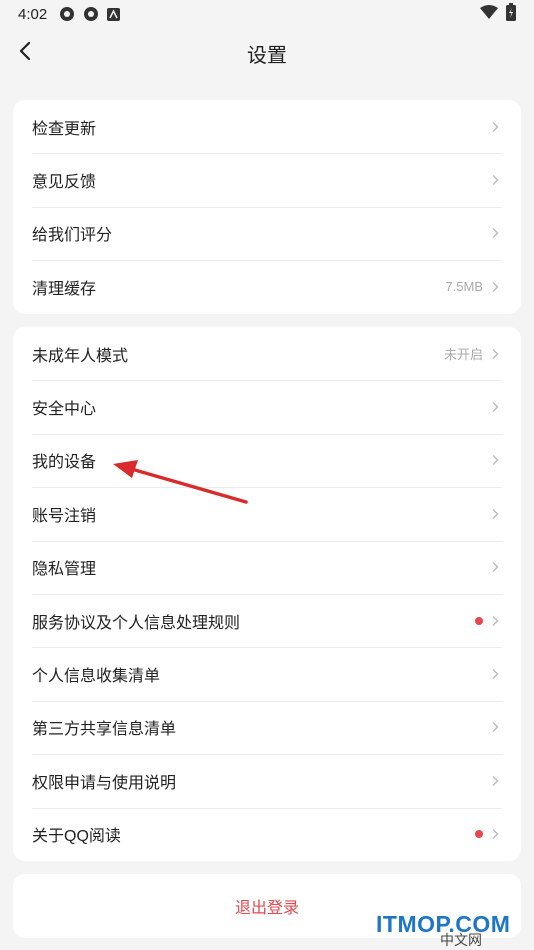  What do you see at coordinates (266, 908) in the screenshot?
I see `logout-label: 退出登录` at bounding box center [266, 908].